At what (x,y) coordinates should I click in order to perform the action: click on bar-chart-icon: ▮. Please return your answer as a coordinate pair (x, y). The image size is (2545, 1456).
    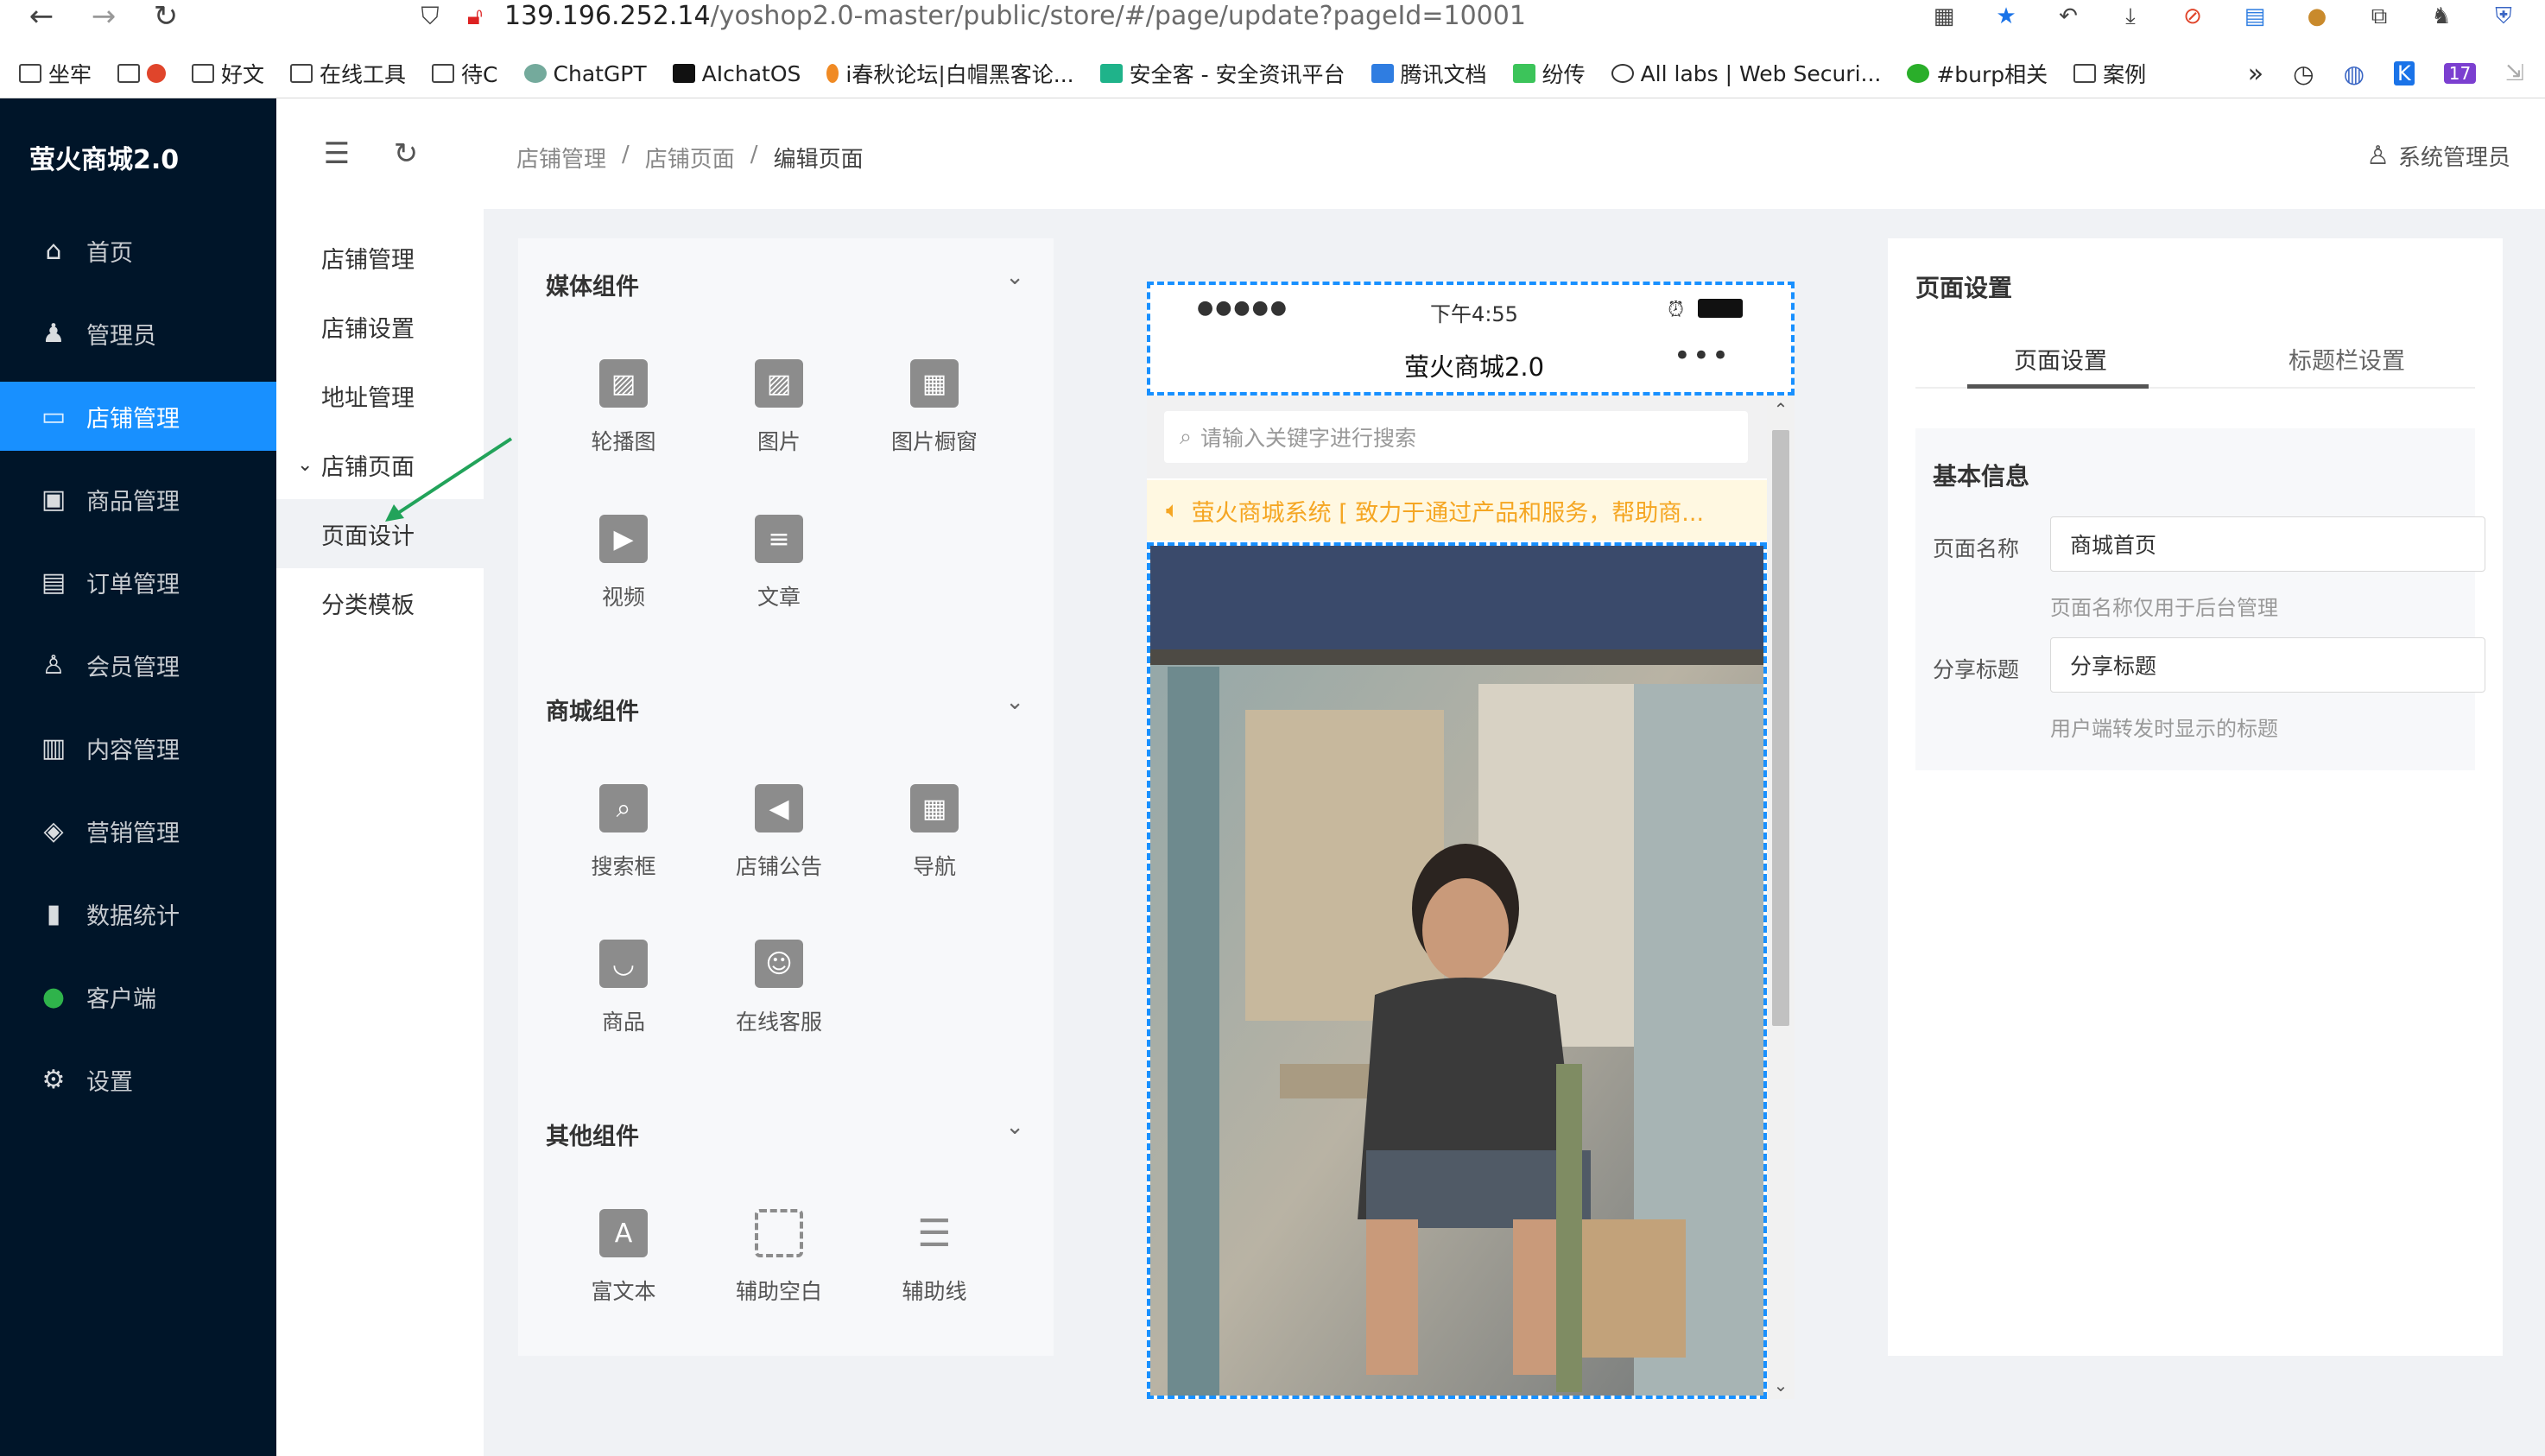
    Looking at the image, I should click on (53, 914).